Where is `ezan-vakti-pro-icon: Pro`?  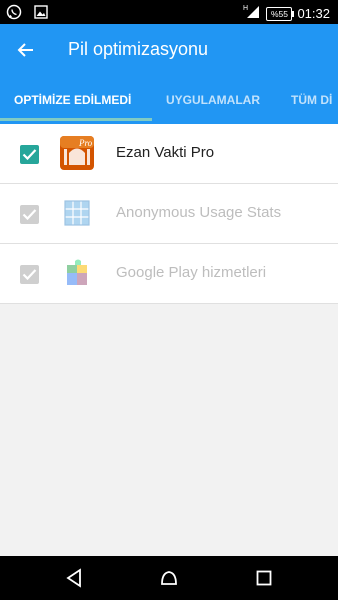 ezan-vakti-pro-icon: Pro is located at coordinates (77, 153).